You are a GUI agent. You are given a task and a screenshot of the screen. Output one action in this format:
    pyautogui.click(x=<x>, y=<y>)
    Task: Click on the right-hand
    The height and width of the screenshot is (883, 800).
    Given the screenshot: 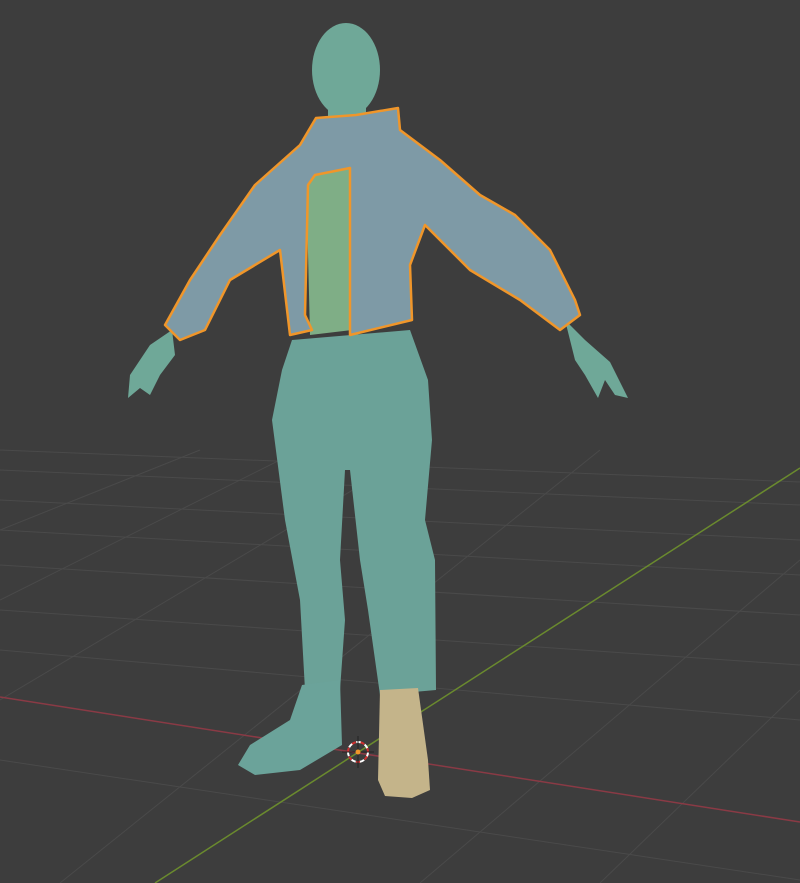 What is the action you would take?
    pyautogui.click(x=596, y=359)
    